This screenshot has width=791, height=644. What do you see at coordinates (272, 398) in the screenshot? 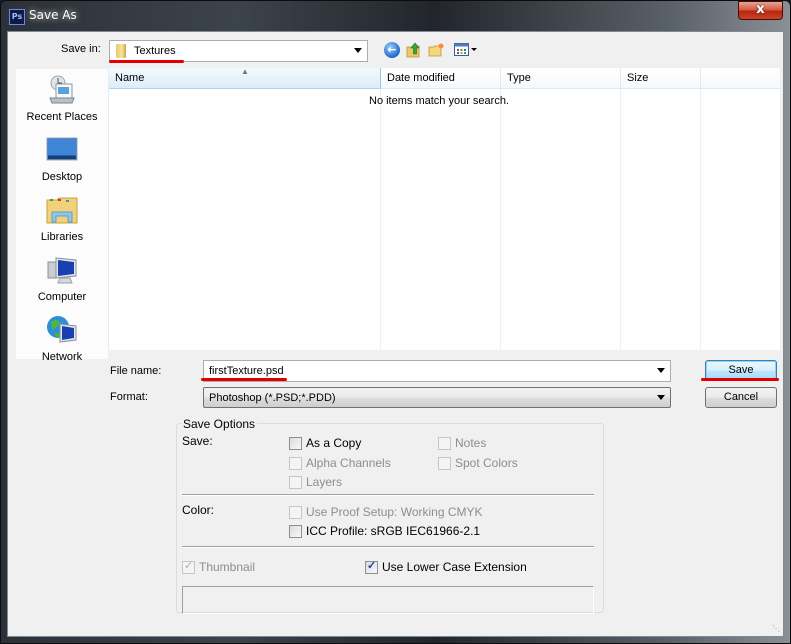
I see `format-value: Photoshop (*.PSD;*.PDD)` at bounding box center [272, 398].